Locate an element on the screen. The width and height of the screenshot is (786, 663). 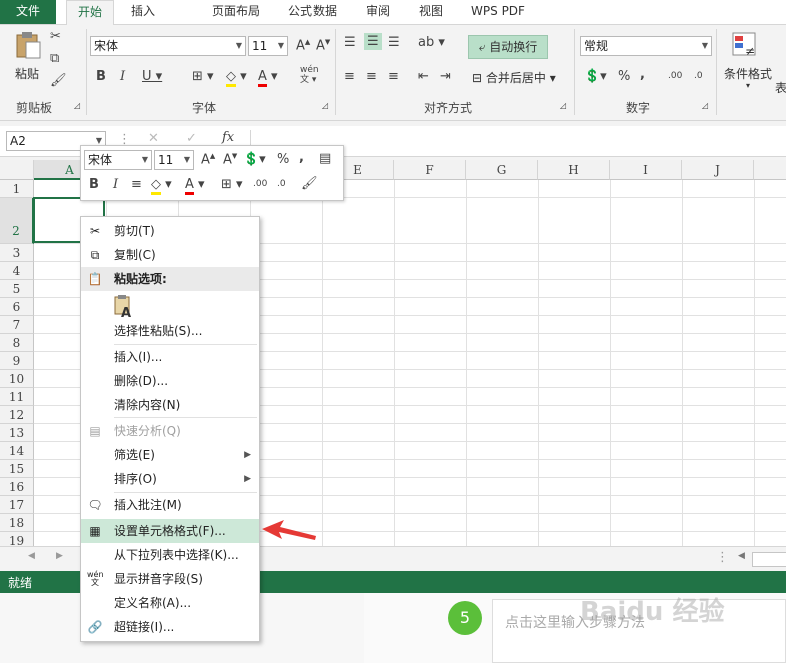
prev-sheet-icon: ◀ is located at coordinates (31, 556).